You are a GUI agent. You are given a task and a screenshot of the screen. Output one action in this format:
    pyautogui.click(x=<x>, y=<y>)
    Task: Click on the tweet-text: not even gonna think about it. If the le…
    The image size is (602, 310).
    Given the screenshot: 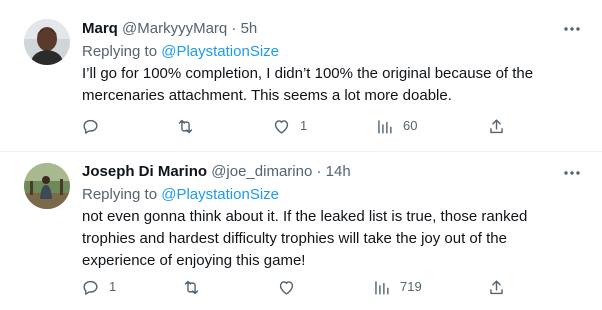 What is the action you would take?
    pyautogui.click(x=305, y=238)
    